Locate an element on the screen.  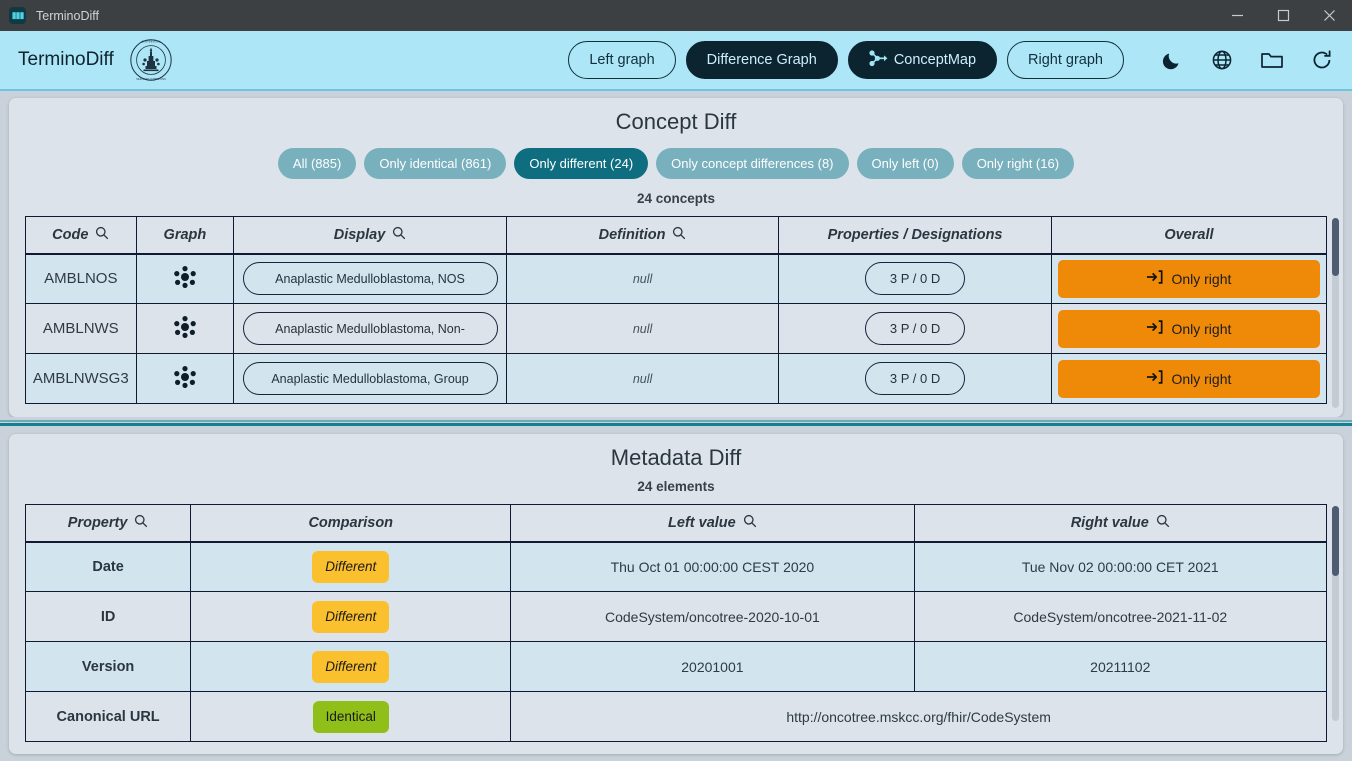
filter-chip-only-concept-differences-label: Only concept differences (8) is located at coordinates (752, 163).